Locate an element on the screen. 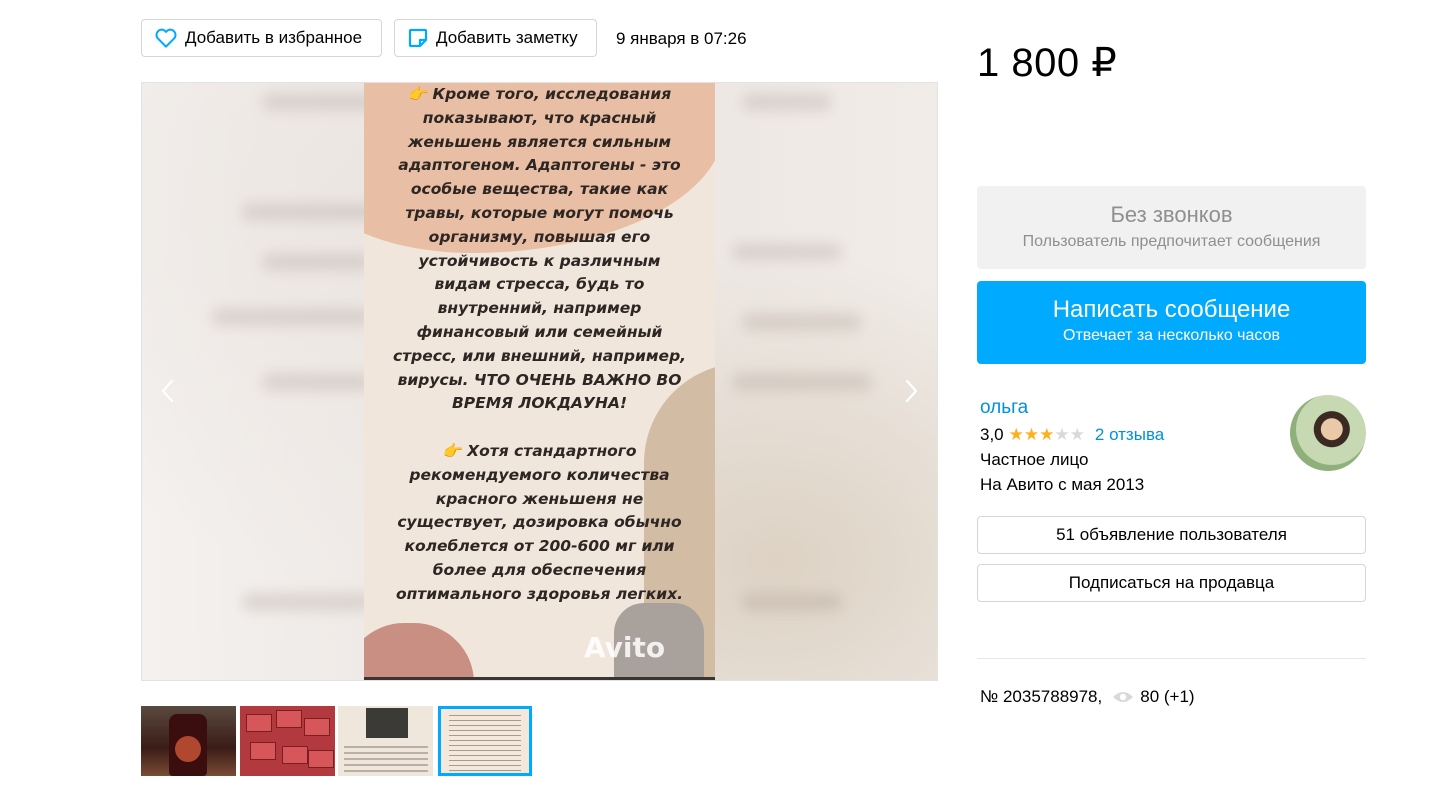  response-time-label: Отвечает за несколько часов is located at coordinates (1171, 335).